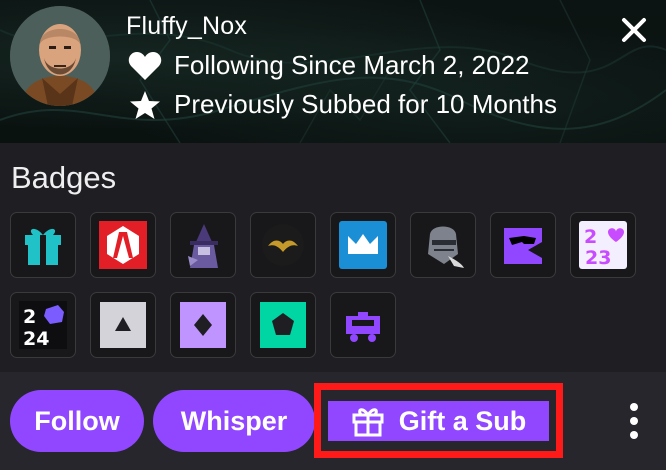  What do you see at coordinates (462, 420) in the screenshot?
I see `gift-a-sub-label: Gift a Sub` at bounding box center [462, 420].